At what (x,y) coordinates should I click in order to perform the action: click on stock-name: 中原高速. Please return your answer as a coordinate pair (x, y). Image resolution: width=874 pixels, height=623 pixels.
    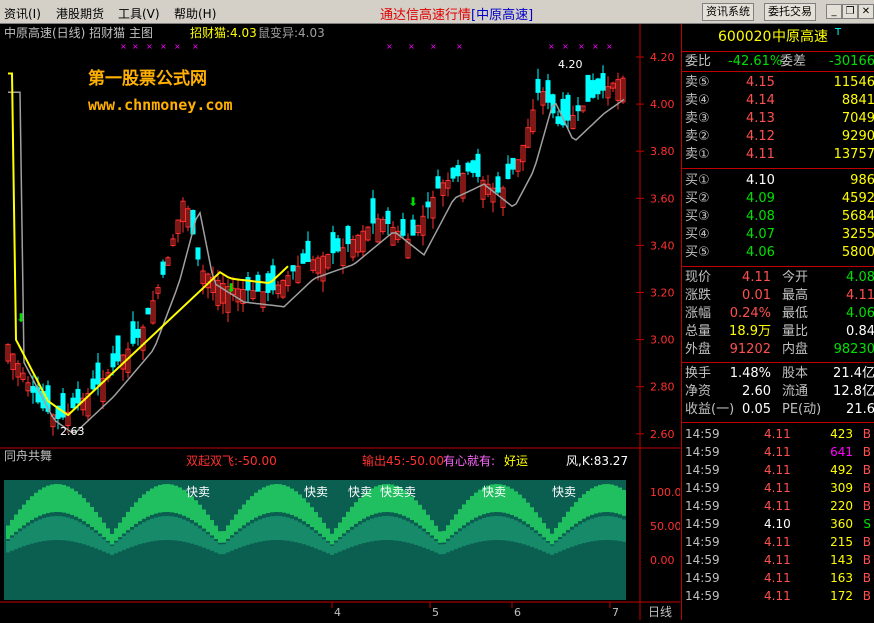
    Looking at the image, I should click on (800, 37).